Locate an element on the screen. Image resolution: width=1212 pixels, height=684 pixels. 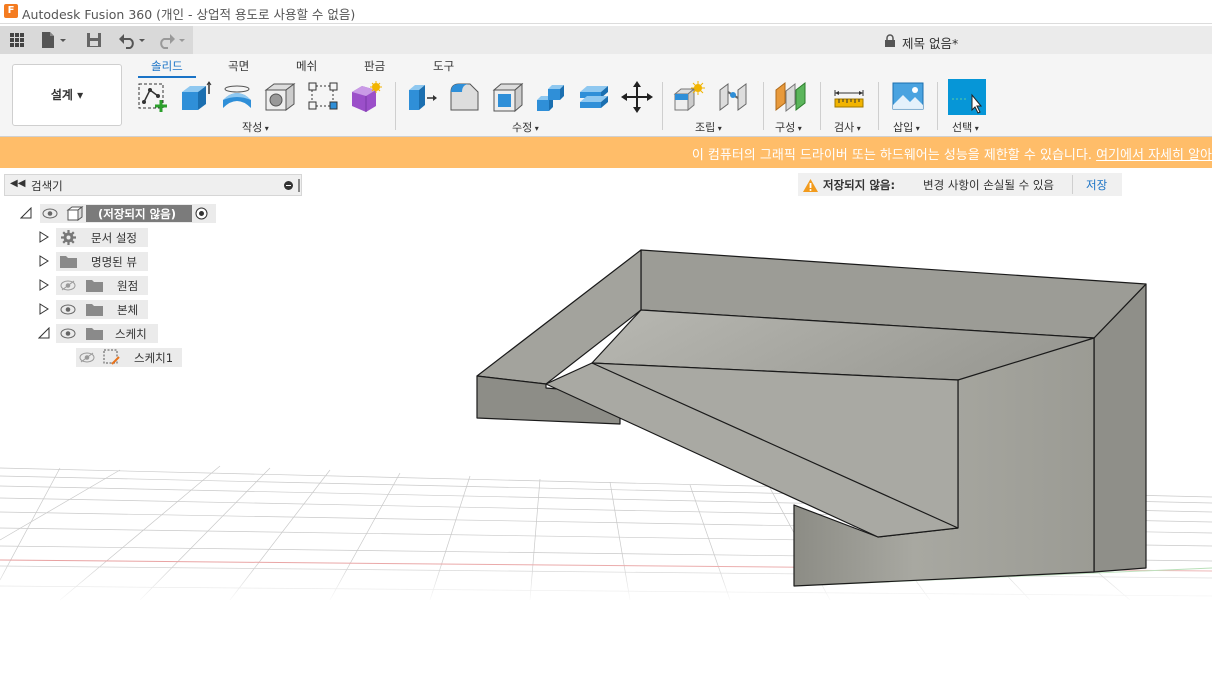
browser-item-bodies: 본체 is located at coordinates (96, 309).